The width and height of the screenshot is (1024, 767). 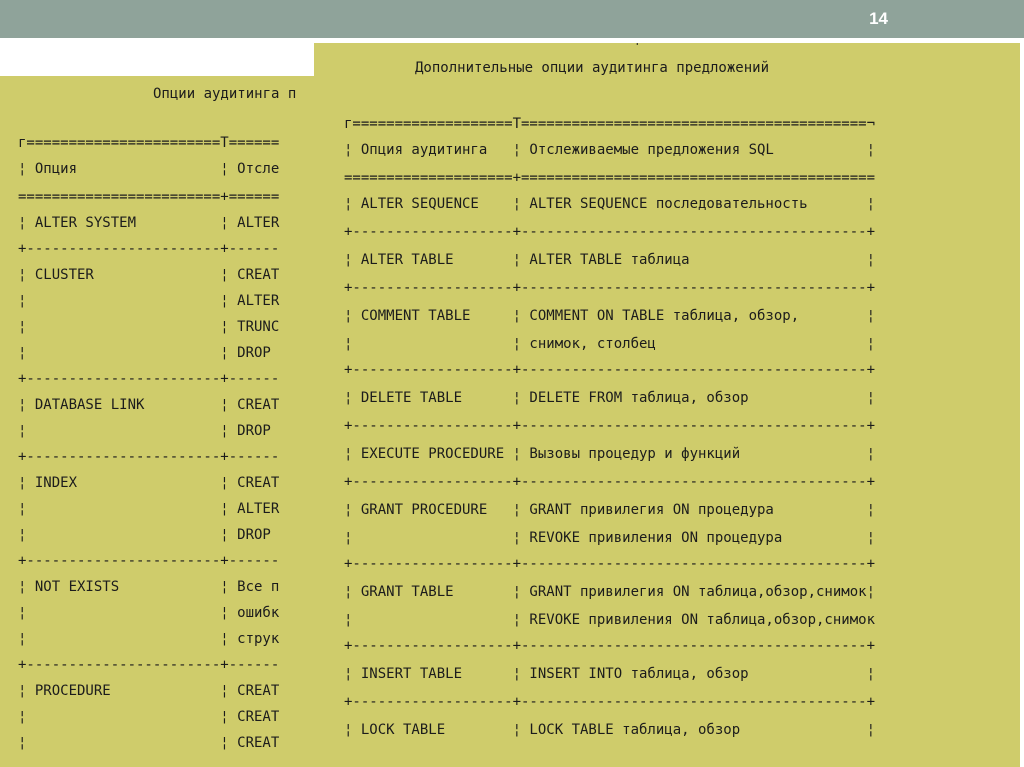 I want to click on table-row: ¦ ¦ снимок, столбец ¦, so click(x=610, y=344).